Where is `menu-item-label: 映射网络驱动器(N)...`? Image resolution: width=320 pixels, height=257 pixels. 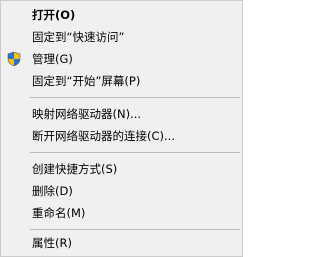
menu-item-label: 映射网络驱动器(N)... is located at coordinates (87, 114).